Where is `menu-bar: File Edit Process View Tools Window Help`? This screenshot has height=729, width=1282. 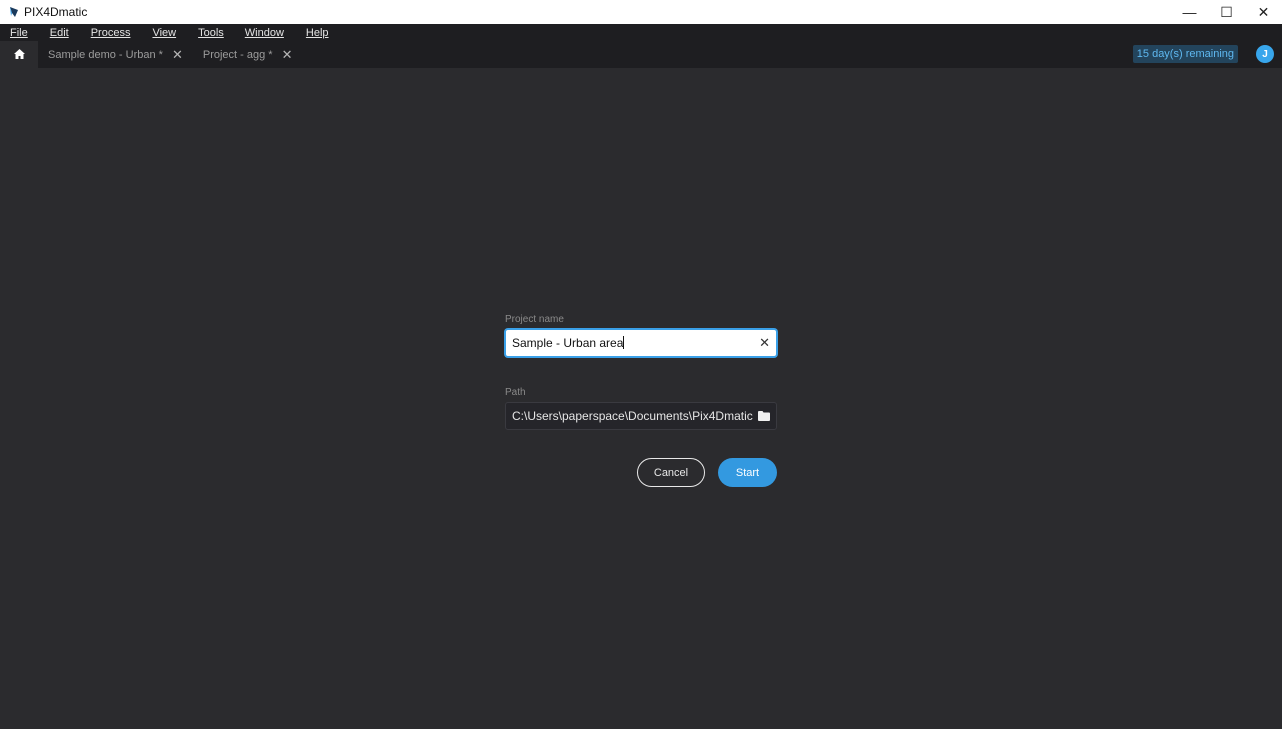
menu-bar: File Edit Process View Tools Window Help is located at coordinates (641, 32).